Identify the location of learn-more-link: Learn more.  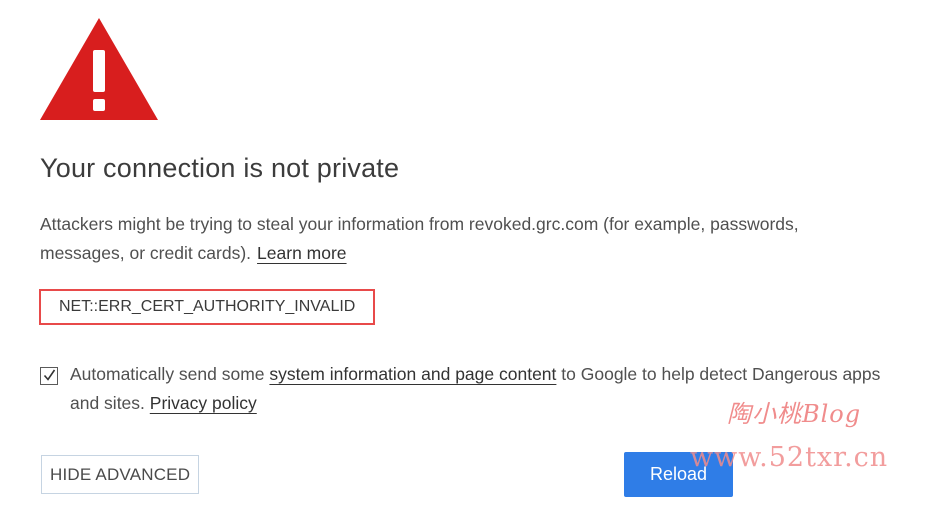
(302, 253).